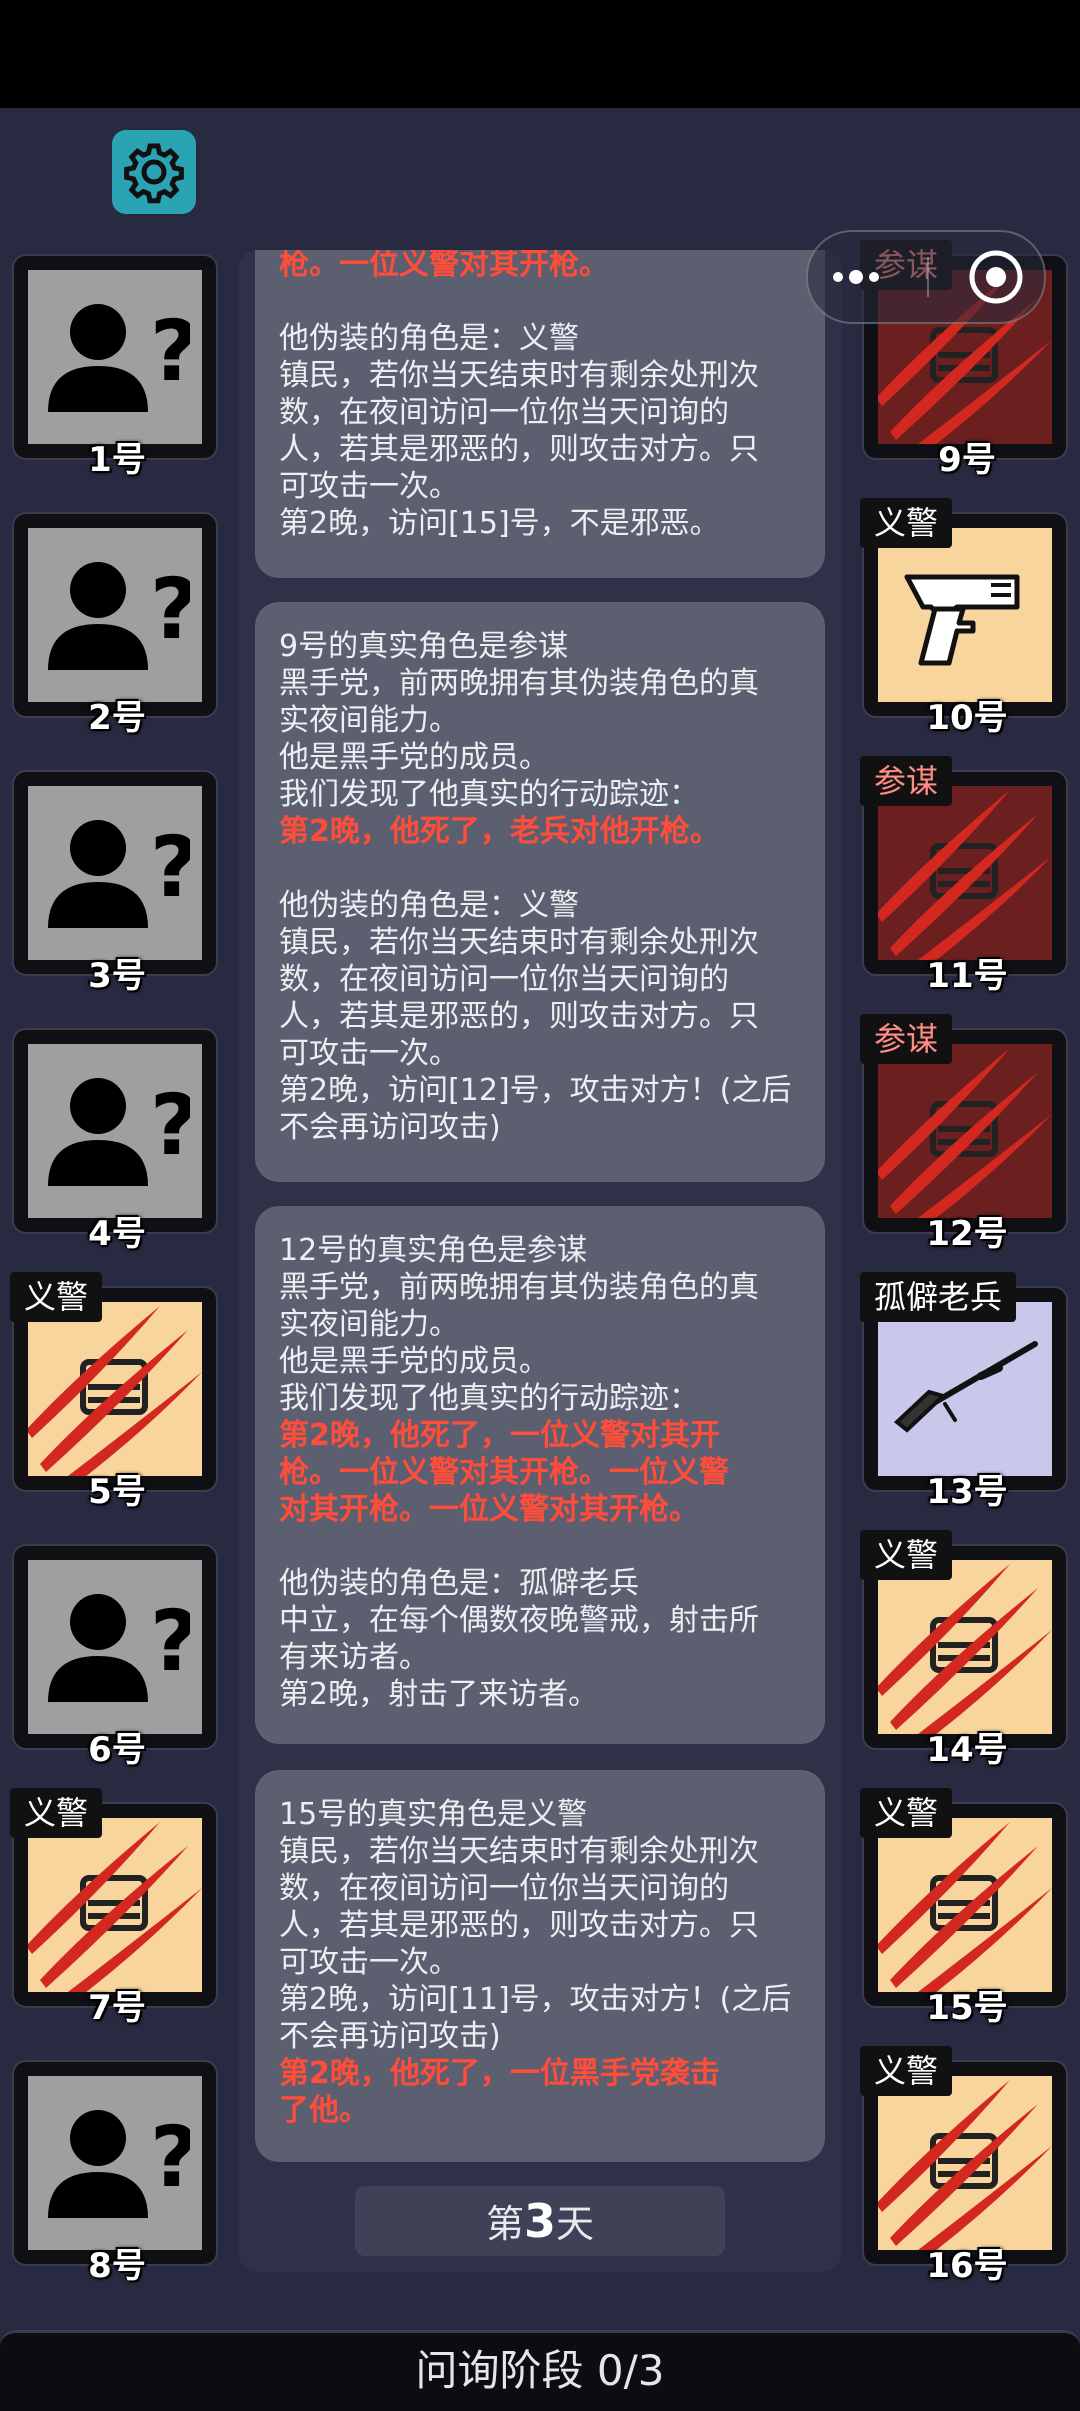 This screenshot has height=2411, width=1080. Describe the element at coordinates (459, 1583) in the screenshot. I see `message-line: 他伪装的角色是：孤僻老兵` at that location.